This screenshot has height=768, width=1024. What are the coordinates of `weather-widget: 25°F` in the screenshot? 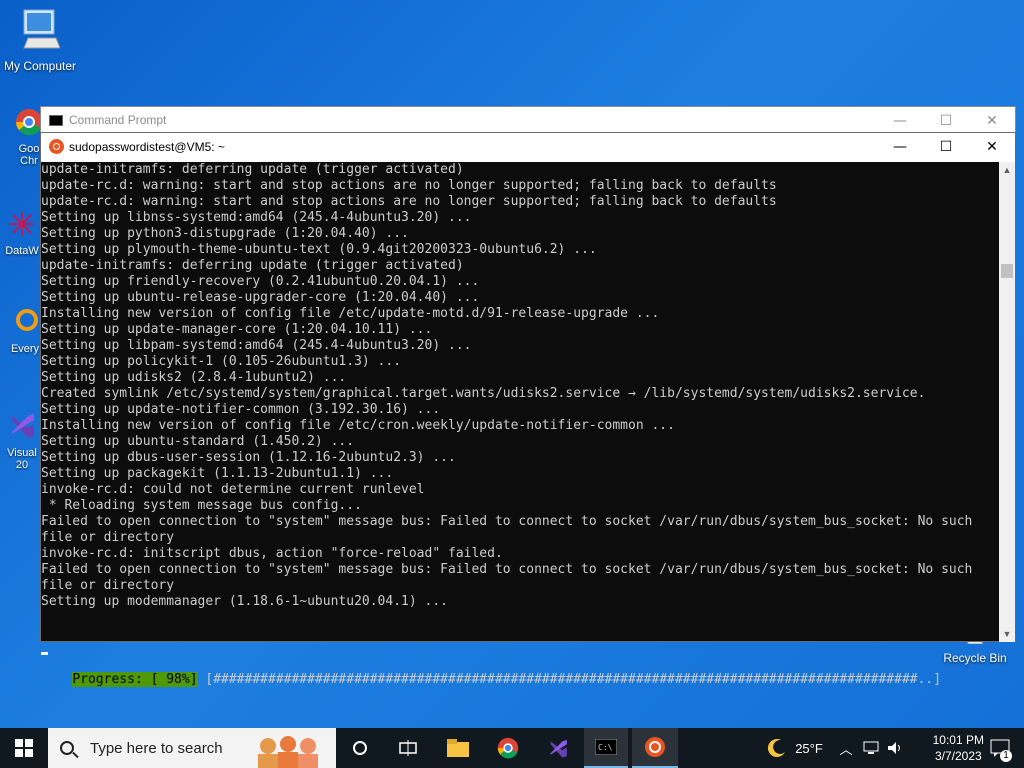 It's located at (795, 748).